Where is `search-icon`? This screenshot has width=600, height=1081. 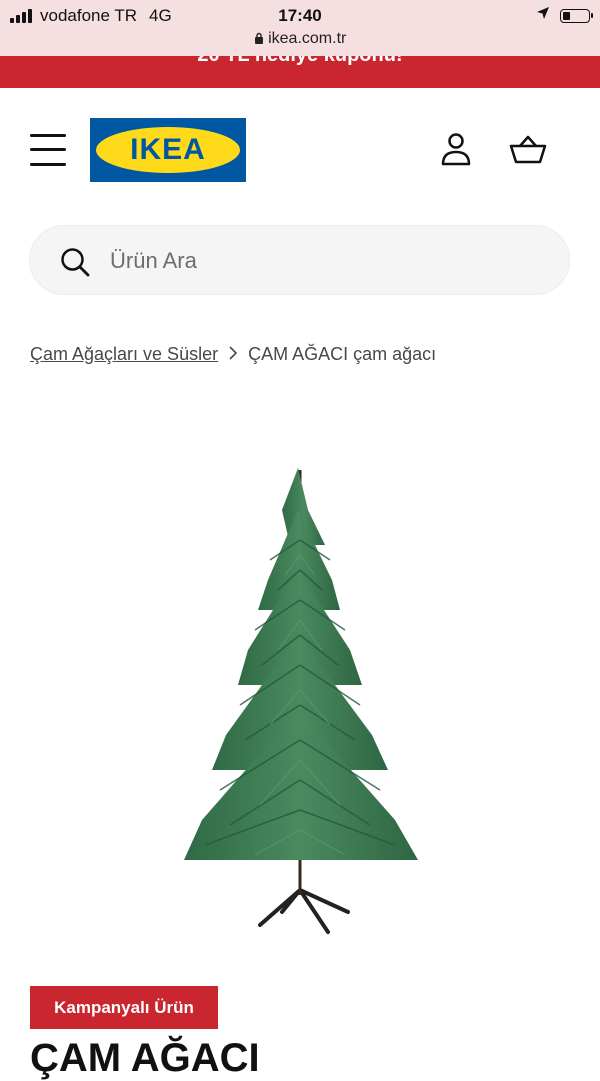 search-icon is located at coordinates (75, 264).